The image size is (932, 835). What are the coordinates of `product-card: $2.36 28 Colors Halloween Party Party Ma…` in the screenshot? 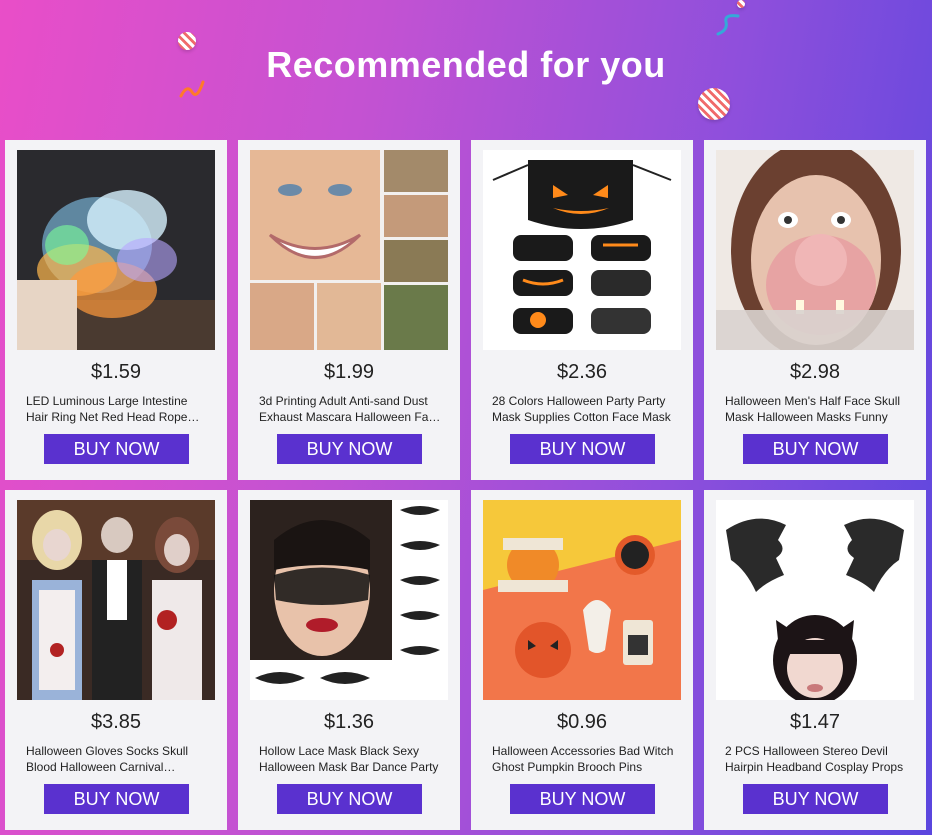 It's located at (582, 310).